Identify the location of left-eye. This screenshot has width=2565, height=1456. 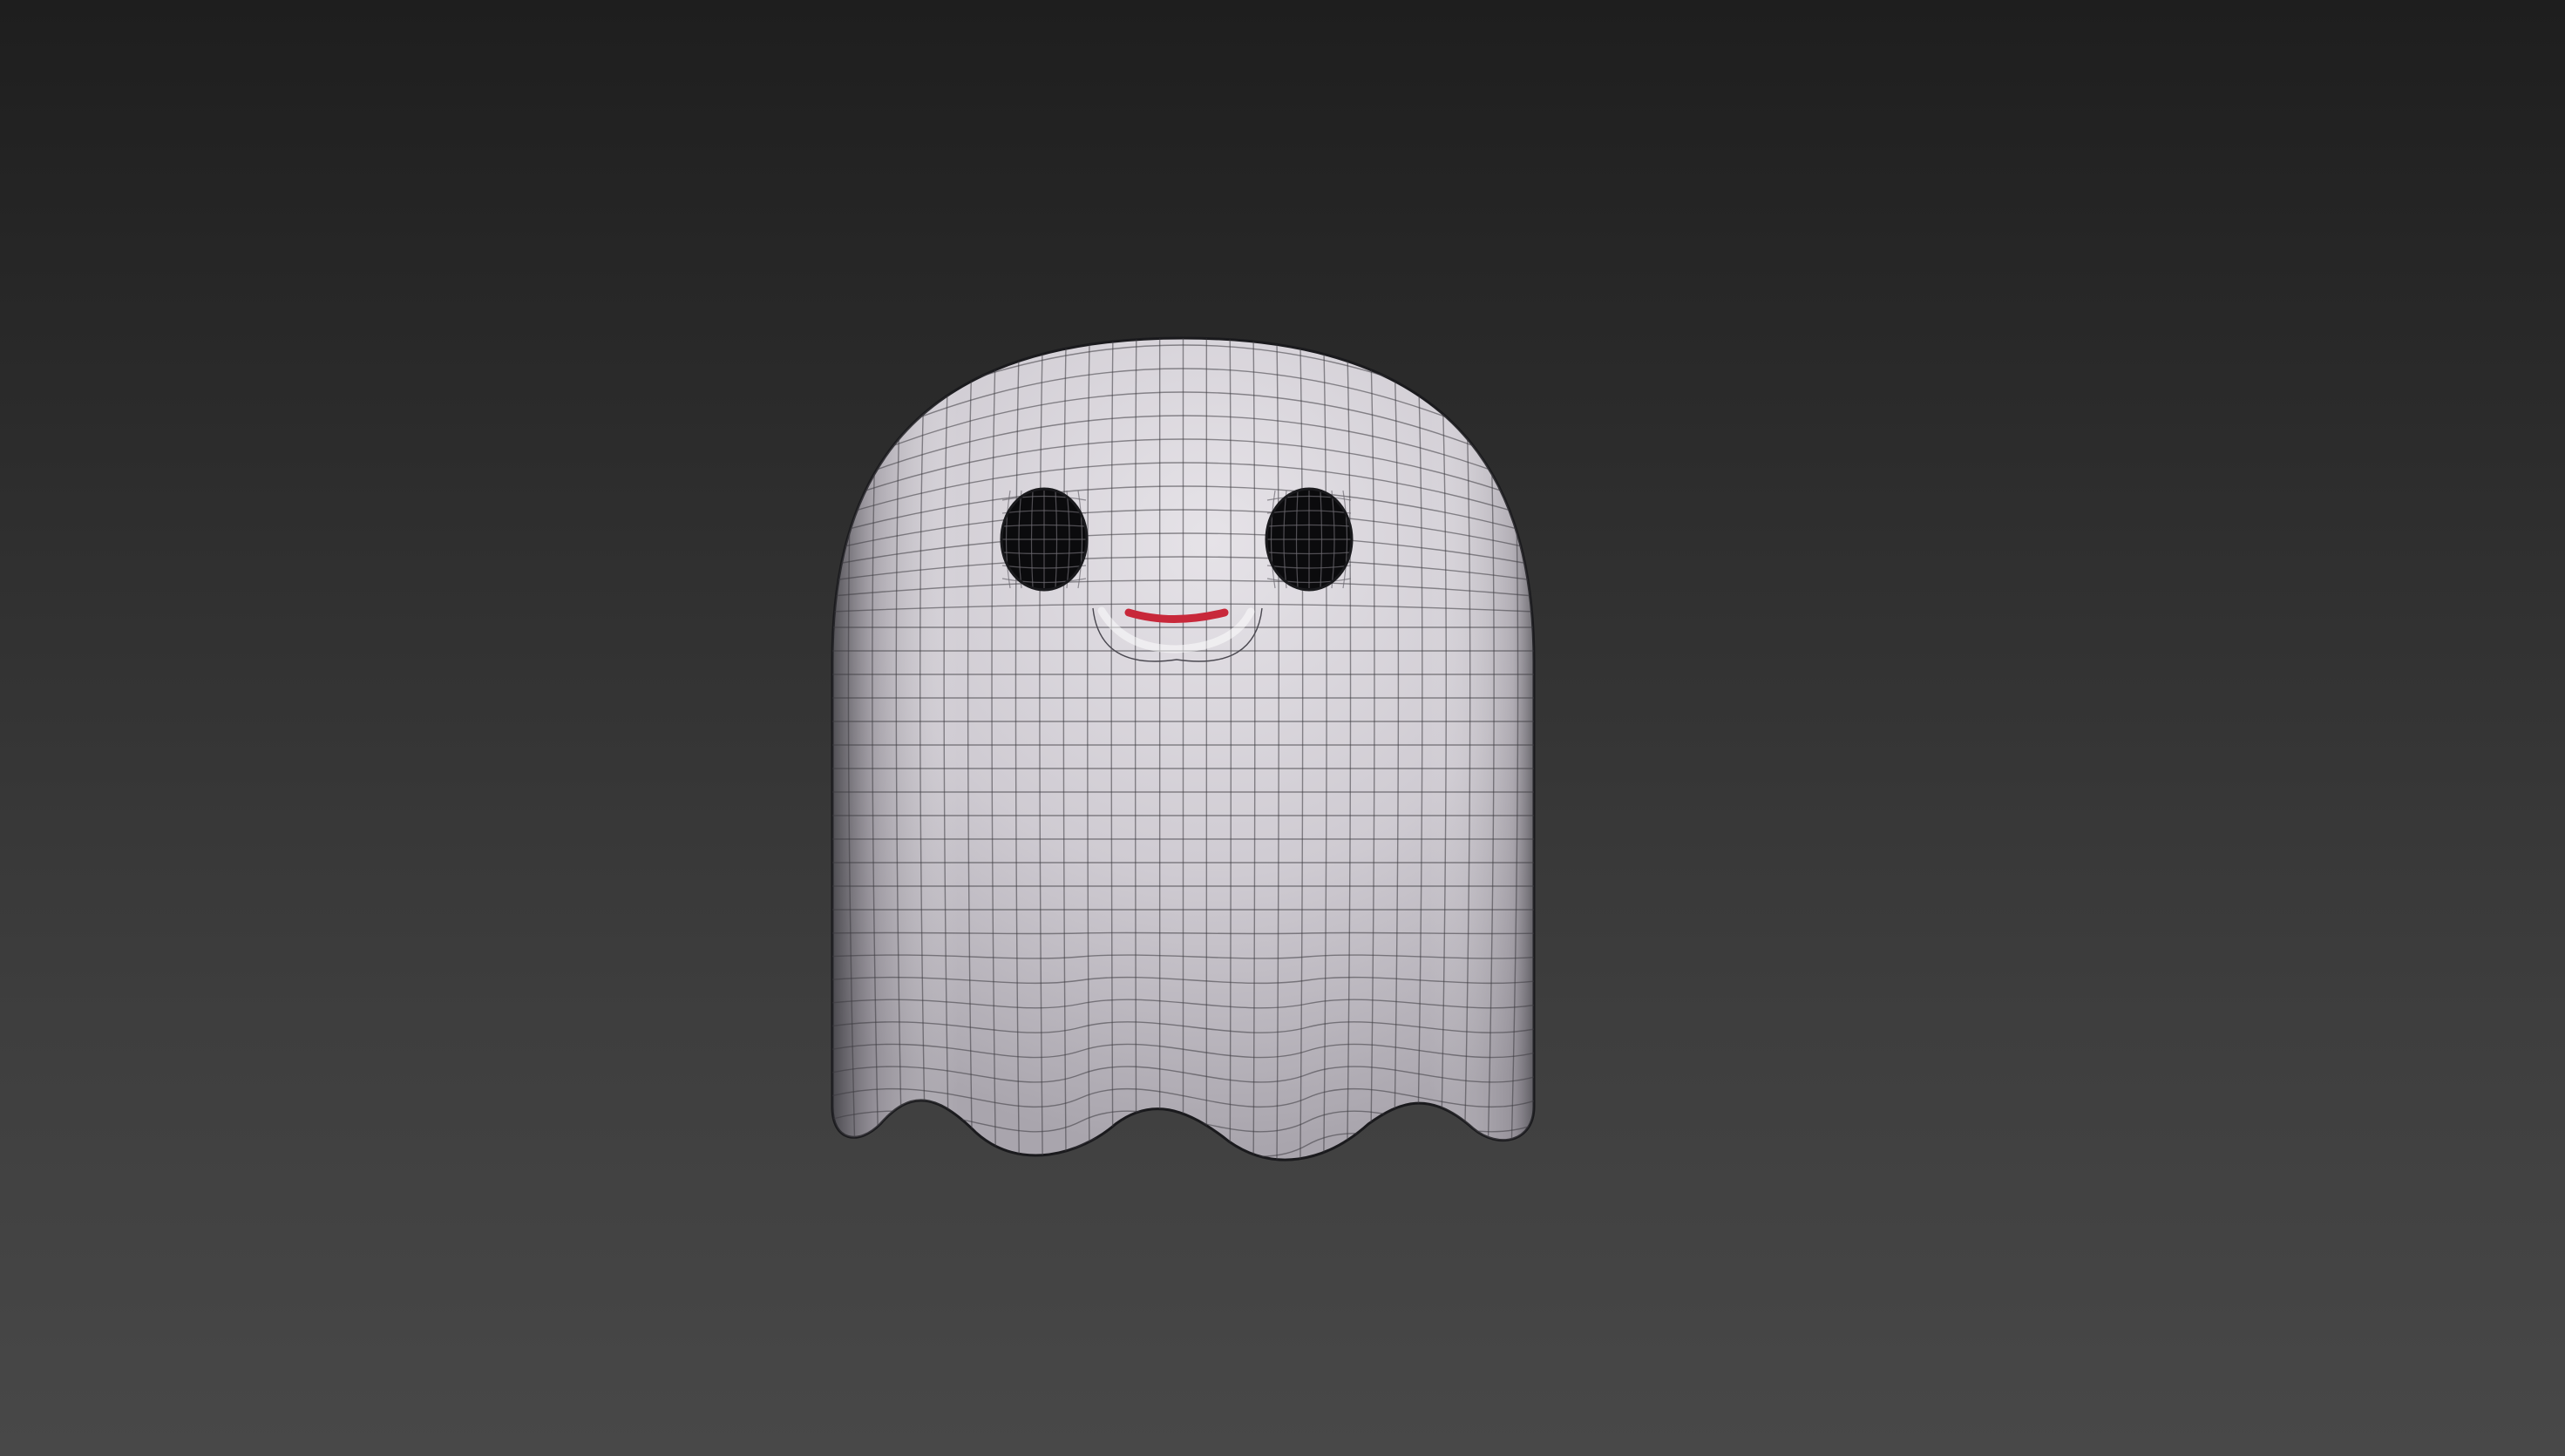
(1044, 539).